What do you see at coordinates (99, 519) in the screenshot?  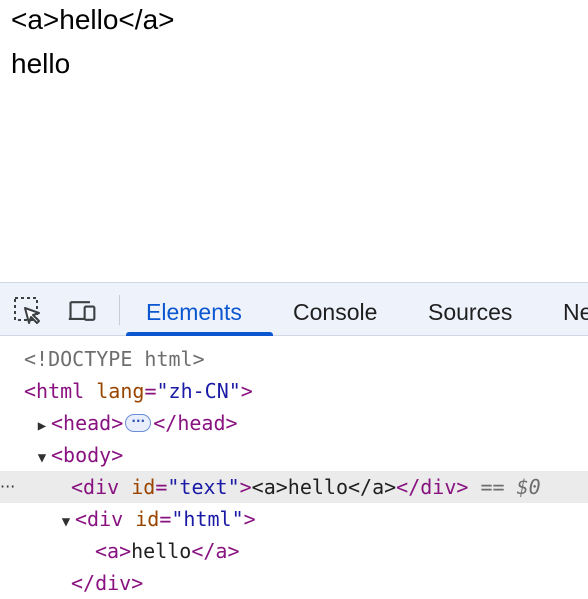 I see `div-html-tag-open: <div` at bounding box center [99, 519].